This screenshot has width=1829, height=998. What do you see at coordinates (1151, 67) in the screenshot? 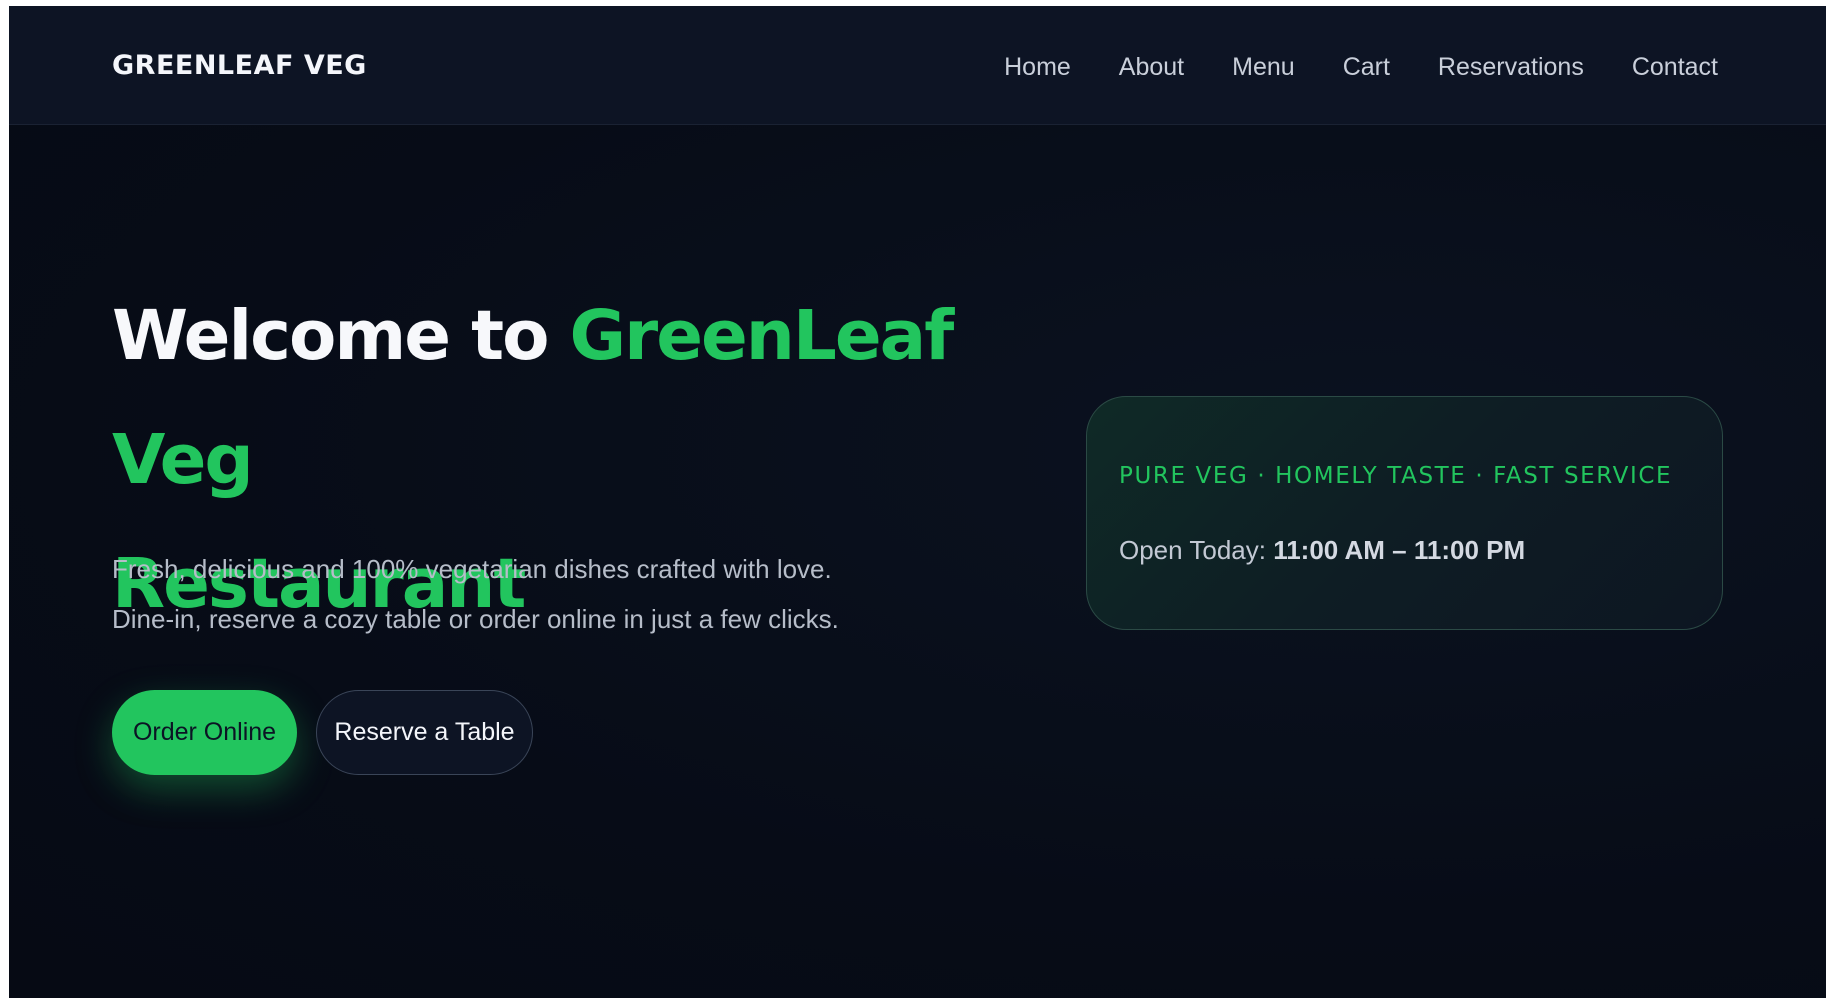
I see `nav-link-about: About` at bounding box center [1151, 67].